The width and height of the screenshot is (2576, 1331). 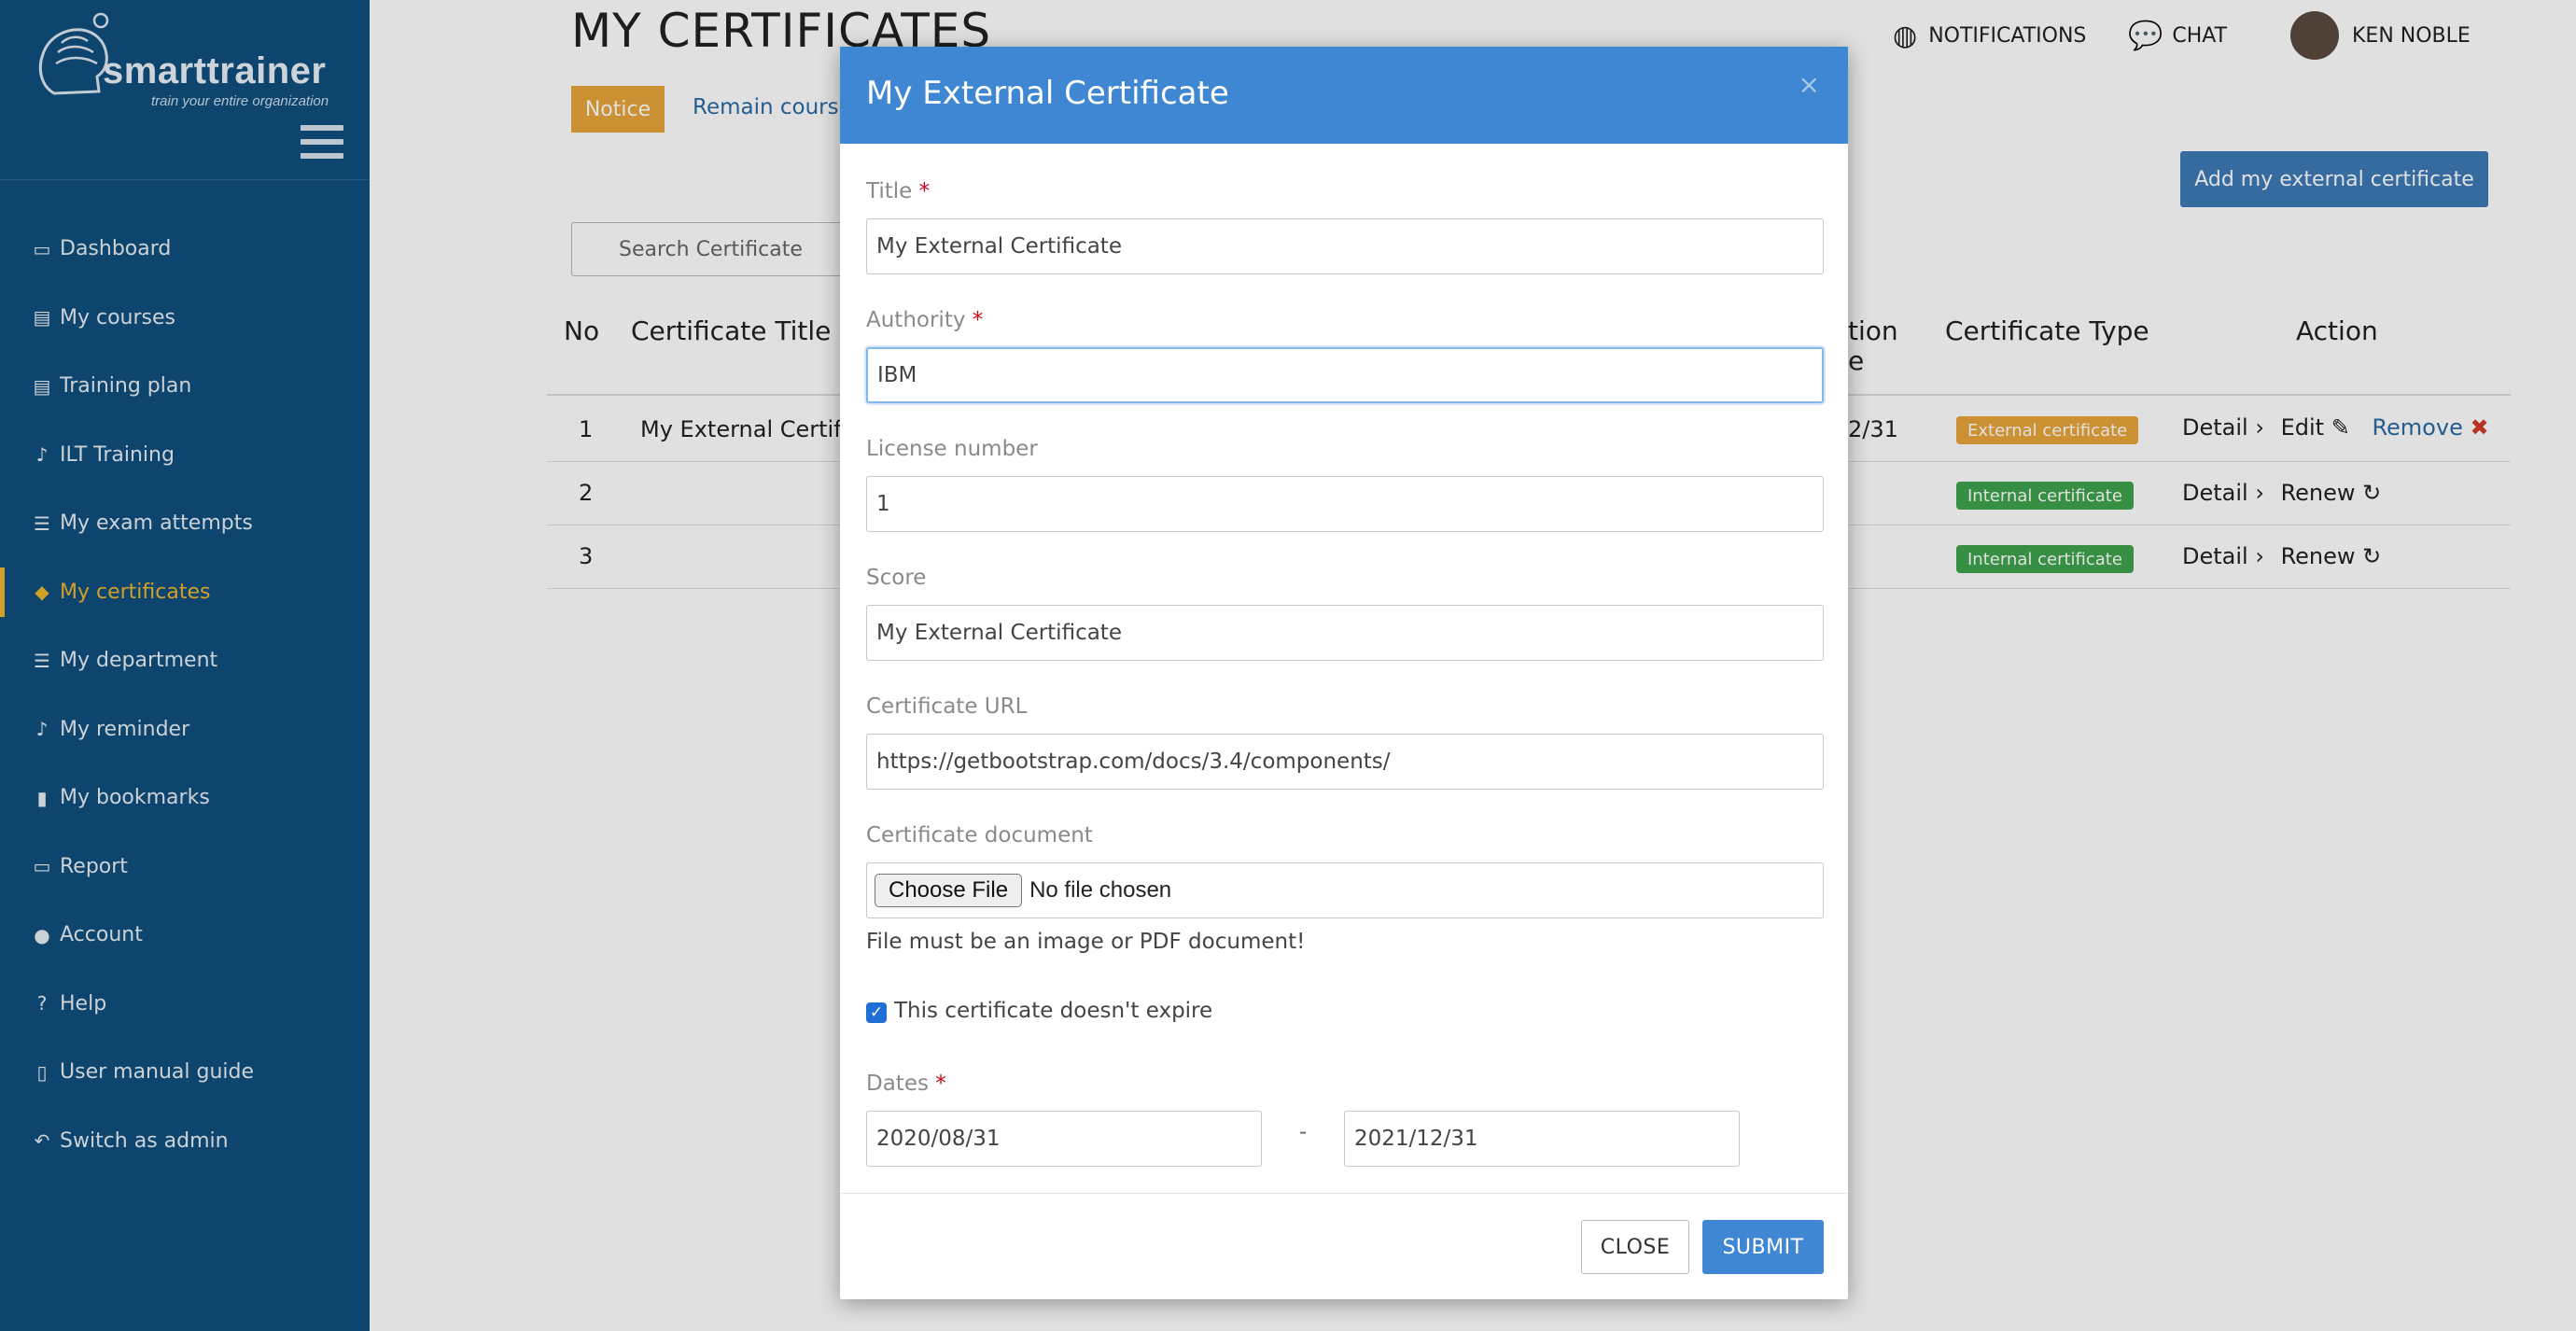 I want to click on certificate-document-label: Certificate document, so click(x=980, y=835).